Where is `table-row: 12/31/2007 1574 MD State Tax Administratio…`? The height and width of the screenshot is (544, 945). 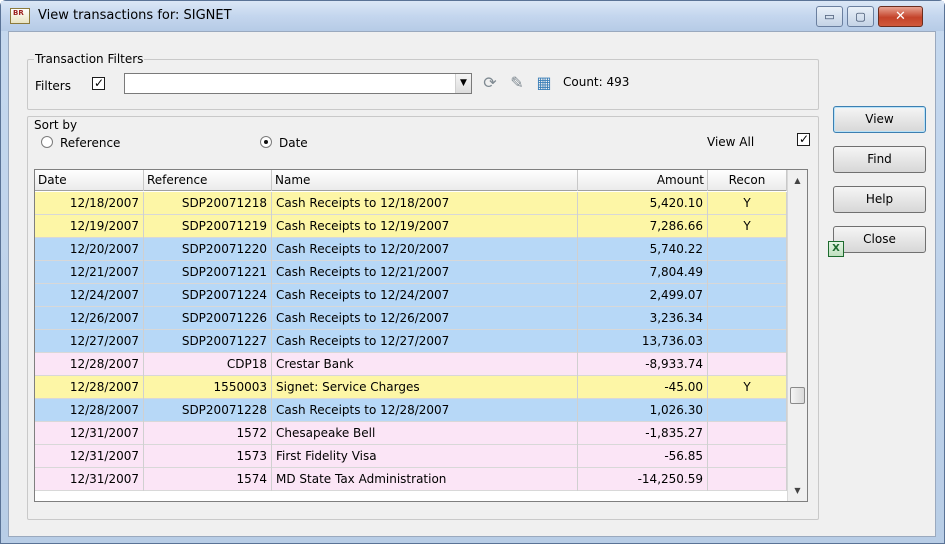 table-row: 12/31/2007 1574 MD State Tax Administratio… is located at coordinates (411, 479).